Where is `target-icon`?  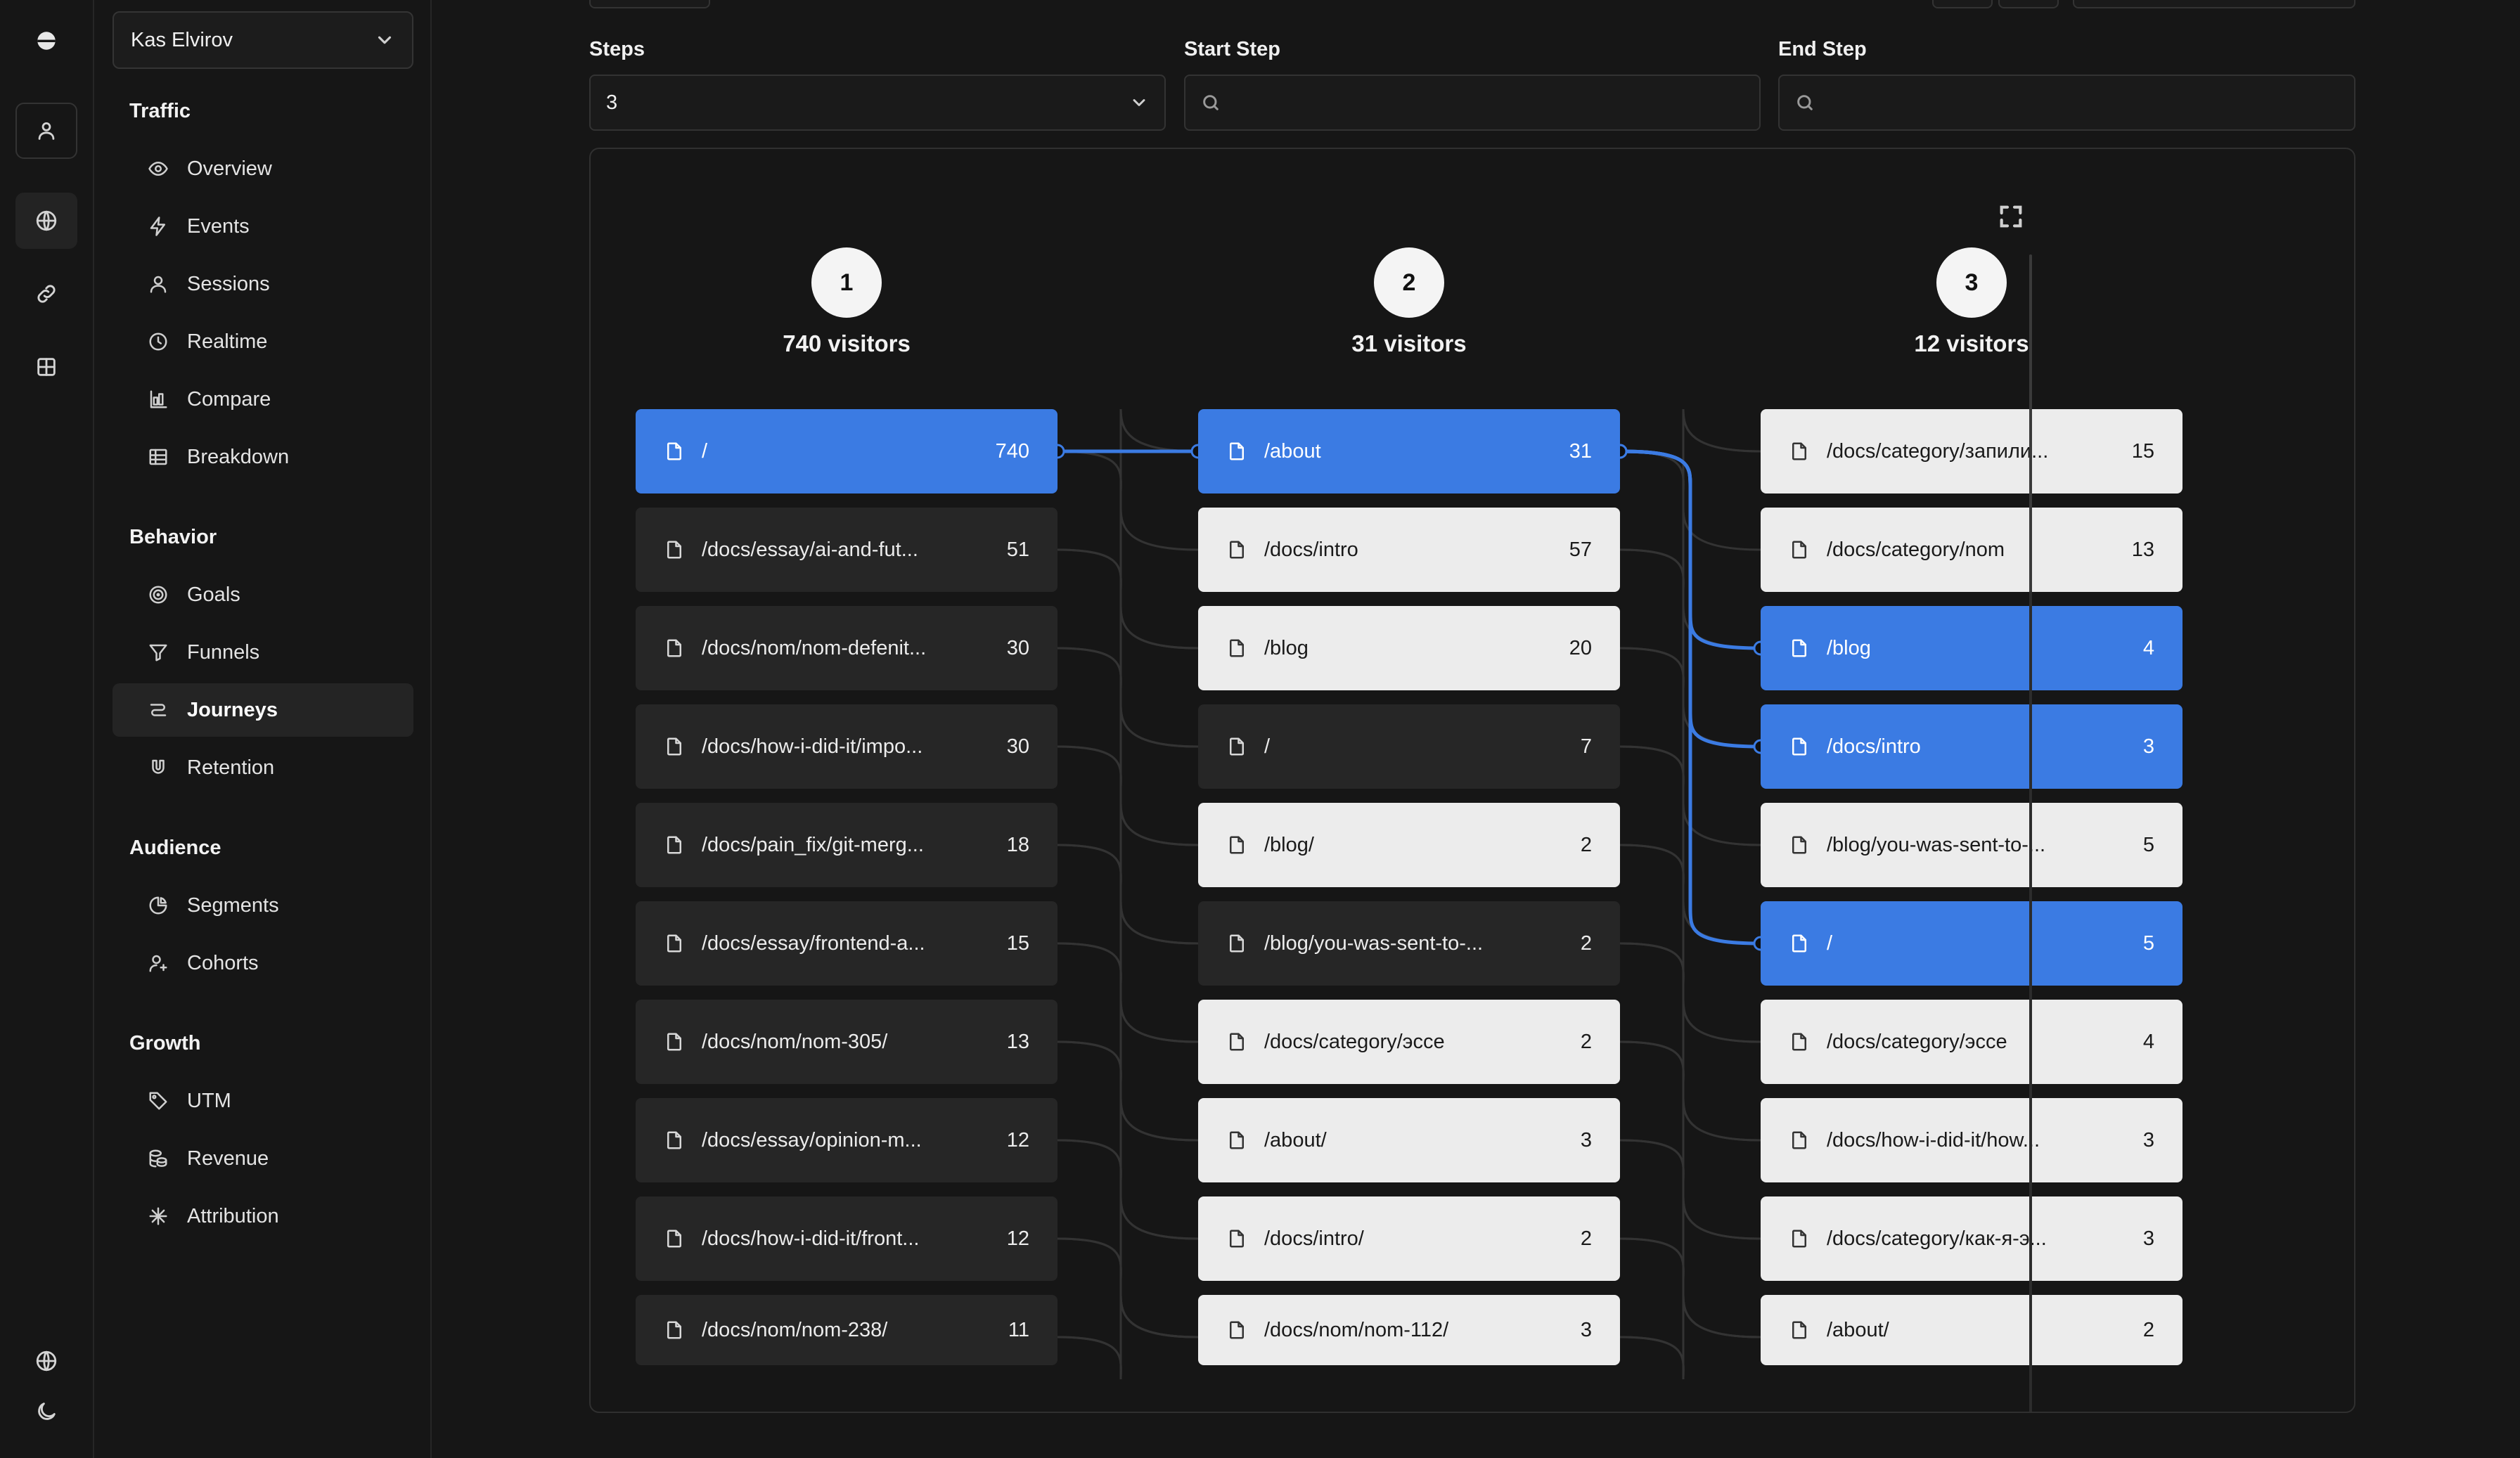
target-icon is located at coordinates (158, 595).